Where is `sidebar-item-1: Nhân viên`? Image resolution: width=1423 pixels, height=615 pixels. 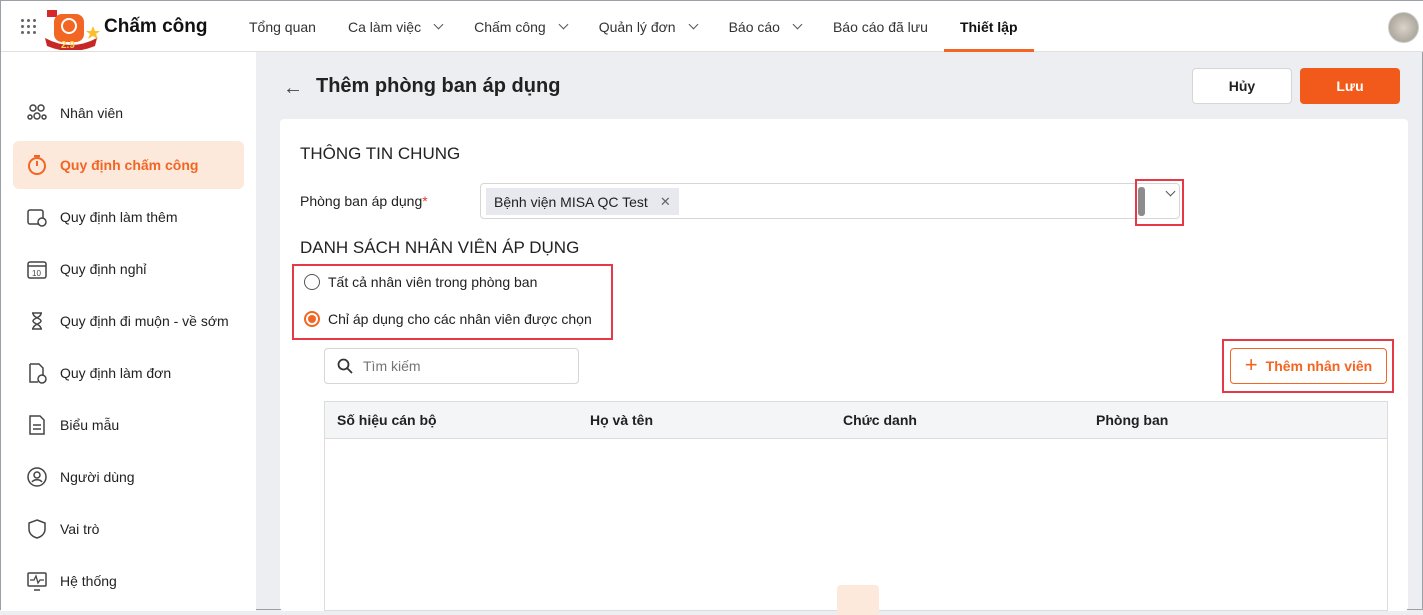
sidebar-item-1: Nhân viên is located at coordinates (128, 113).